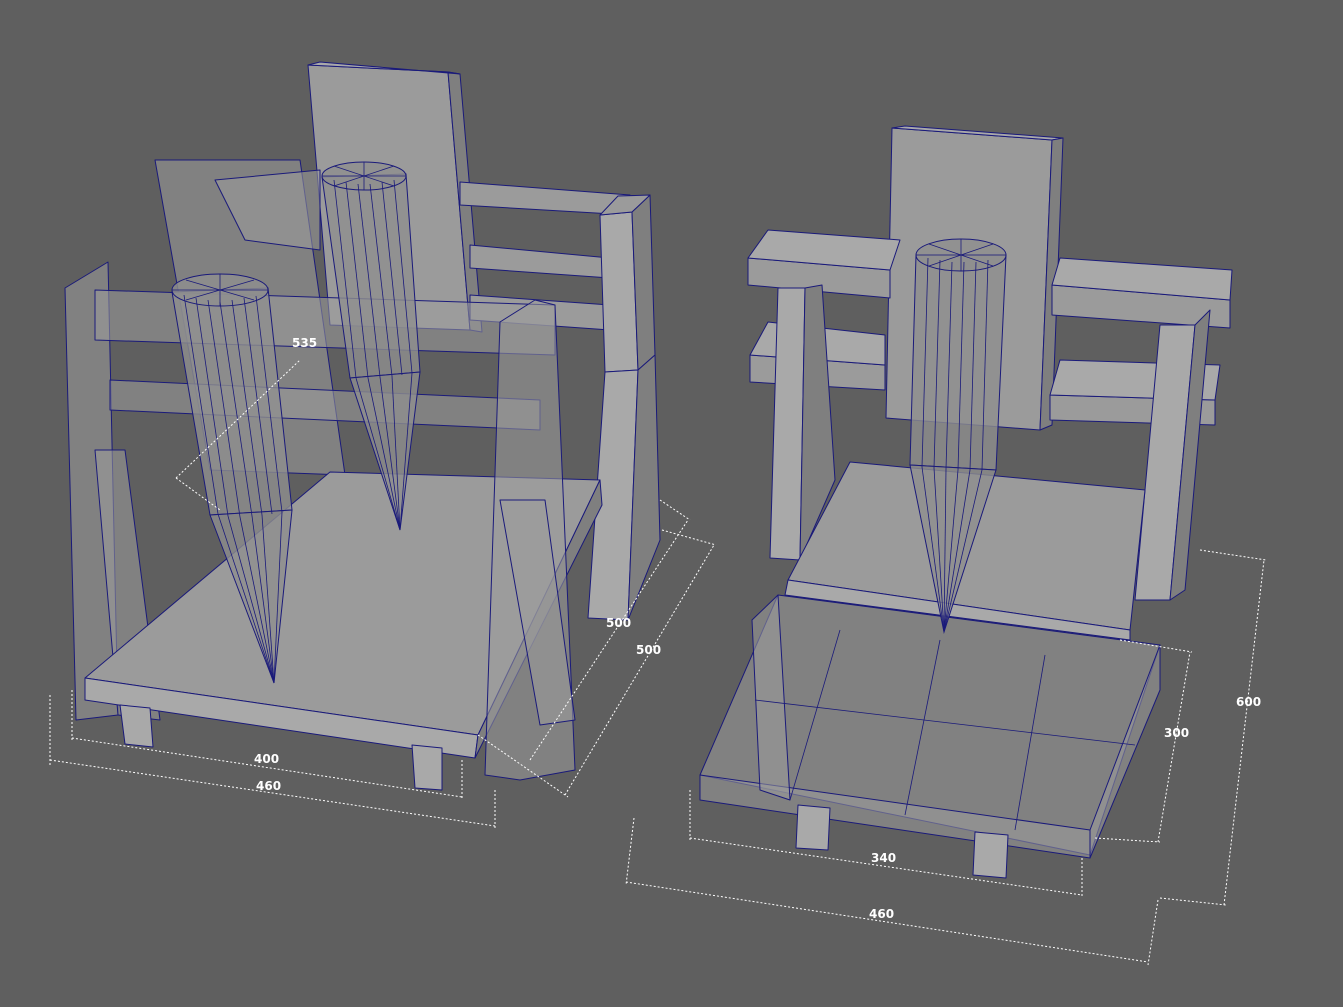  What do you see at coordinates (619, 292) in the screenshot?
I see `left-rear-post` at bounding box center [619, 292].